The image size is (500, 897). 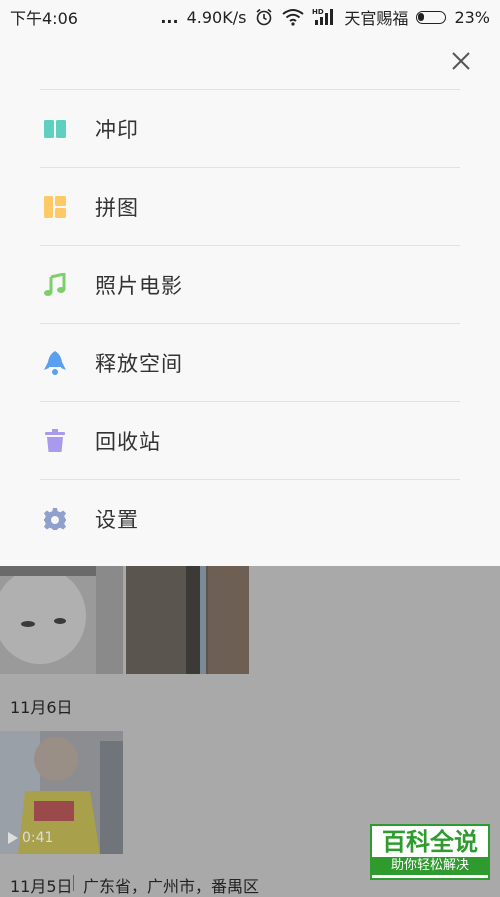 What do you see at coordinates (430, 842) in the screenshot?
I see `watermark-title: 百科全说` at bounding box center [430, 842].